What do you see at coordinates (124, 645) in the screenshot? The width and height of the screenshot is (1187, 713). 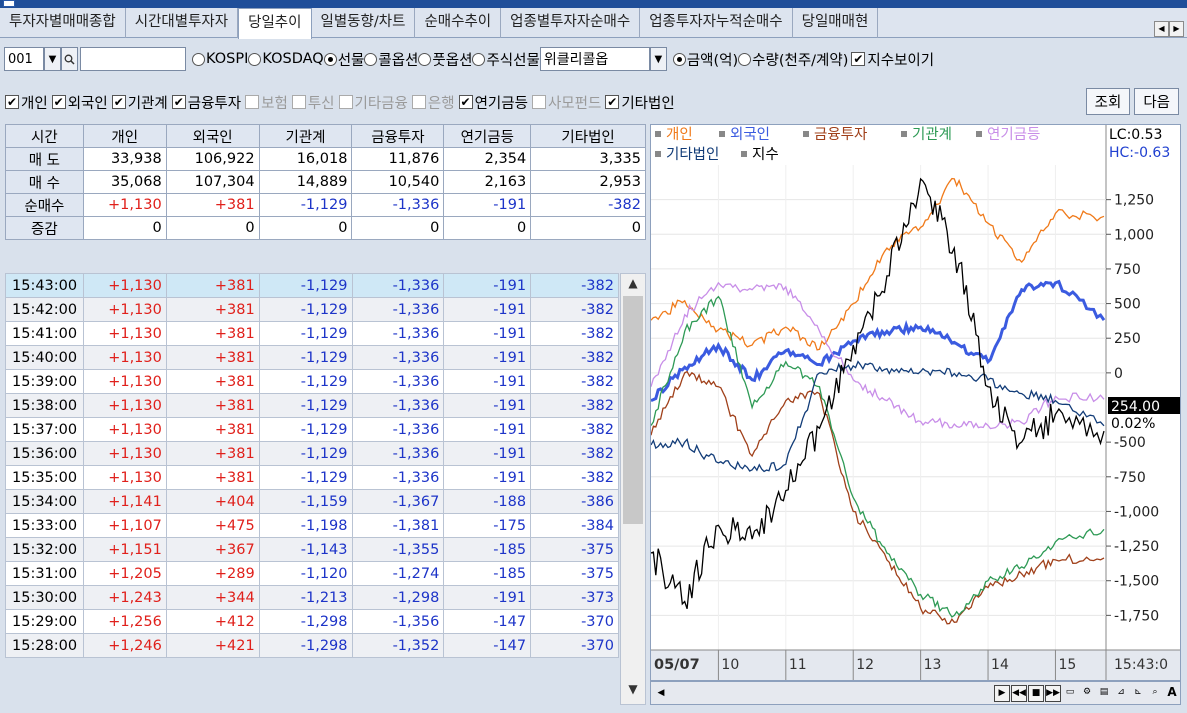 I see `value-cell: +1,246` at bounding box center [124, 645].